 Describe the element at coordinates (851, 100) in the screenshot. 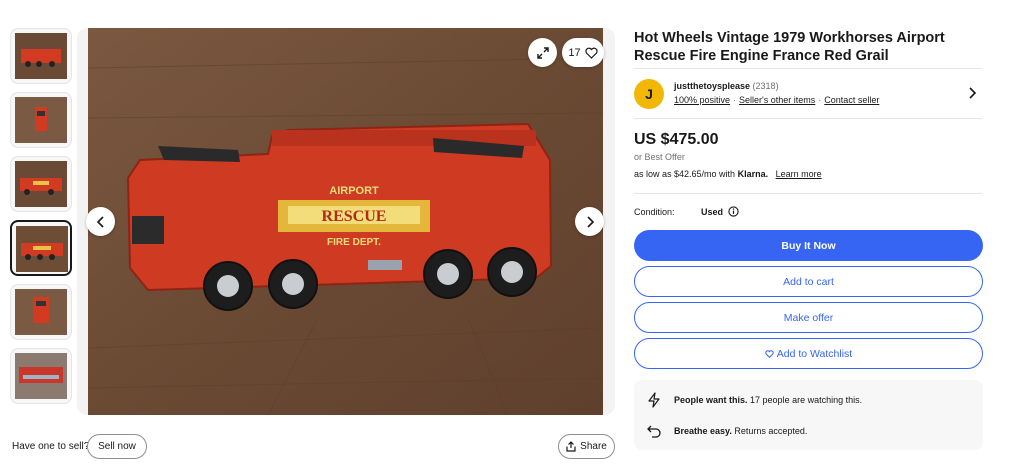

I see `contact-seller-link: Contact seller` at that location.